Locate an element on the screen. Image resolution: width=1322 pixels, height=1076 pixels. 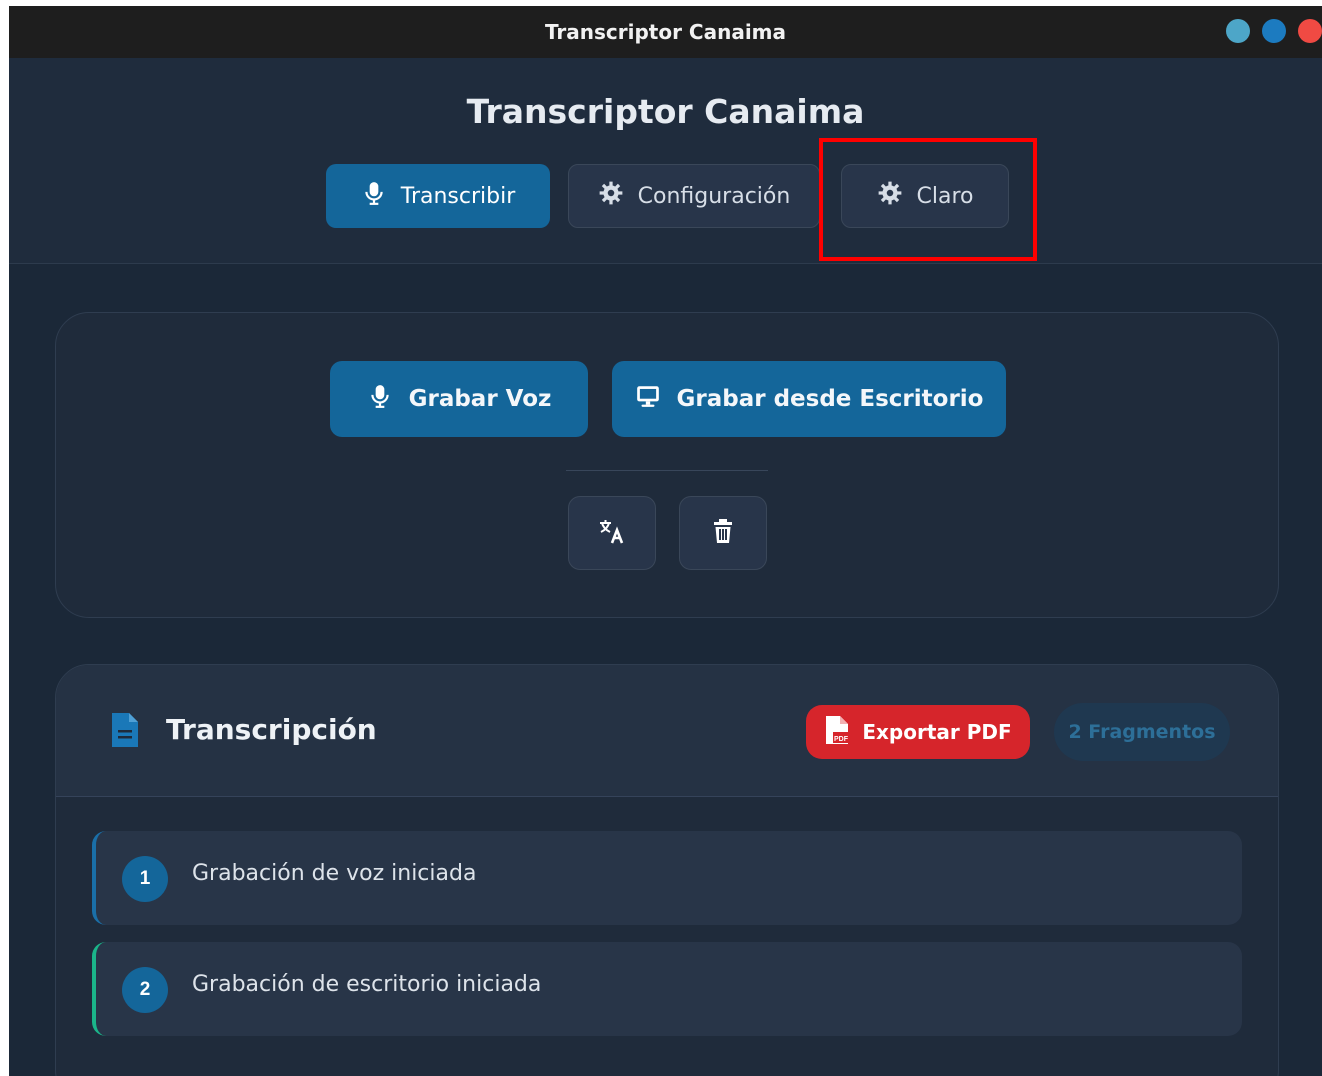
button-label: Grabar desde Escritorio is located at coordinates (830, 399).